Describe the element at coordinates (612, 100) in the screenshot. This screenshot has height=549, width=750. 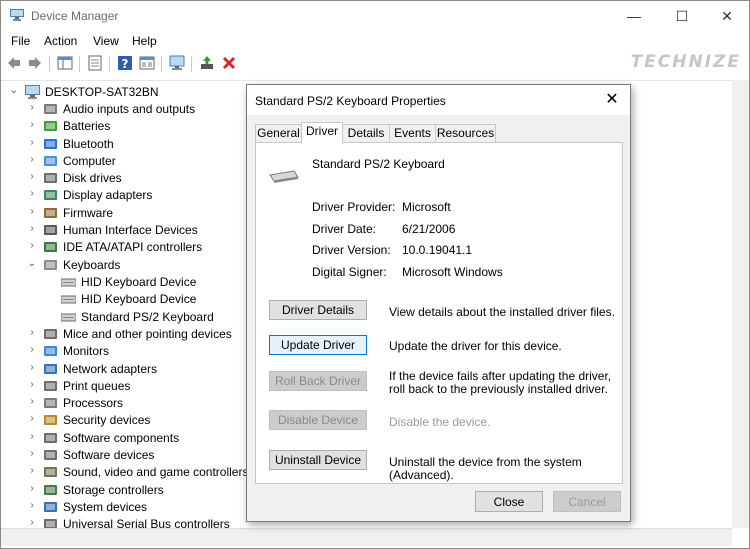
I see `dialog-close-button: ✕` at that location.